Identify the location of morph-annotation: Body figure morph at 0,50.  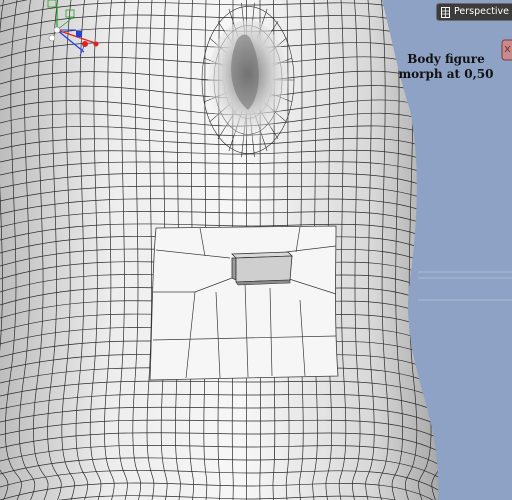
(446, 67).